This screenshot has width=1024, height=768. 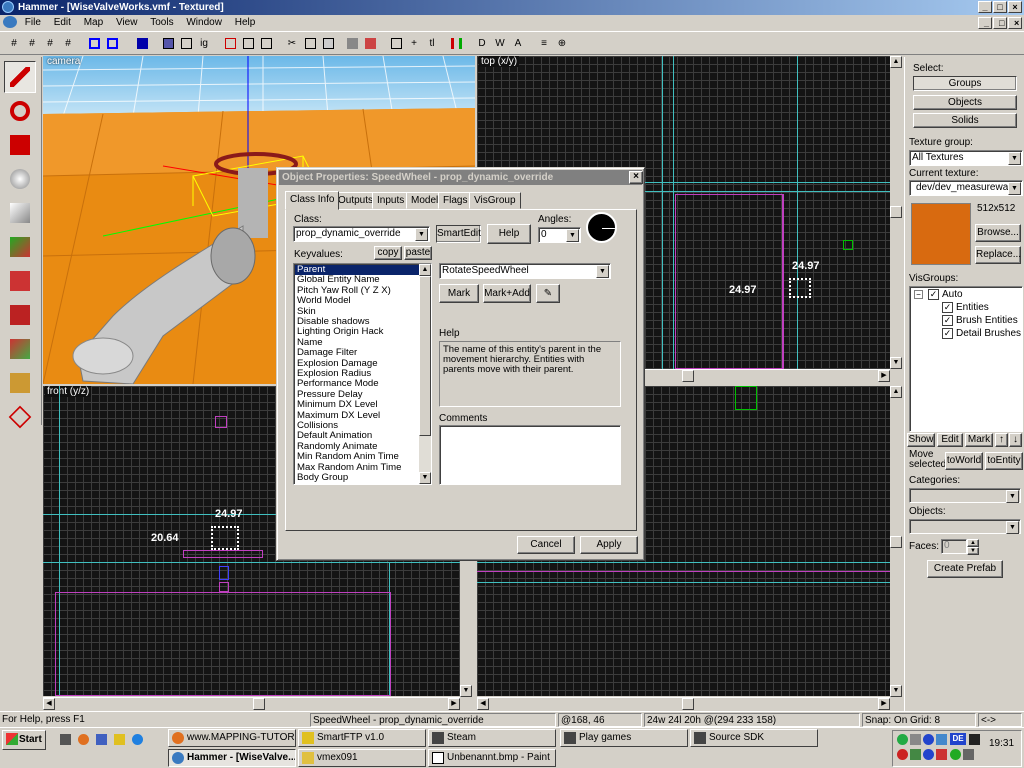 What do you see at coordinates (101, 739) in the screenshot?
I see `network-icon` at bounding box center [101, 739].